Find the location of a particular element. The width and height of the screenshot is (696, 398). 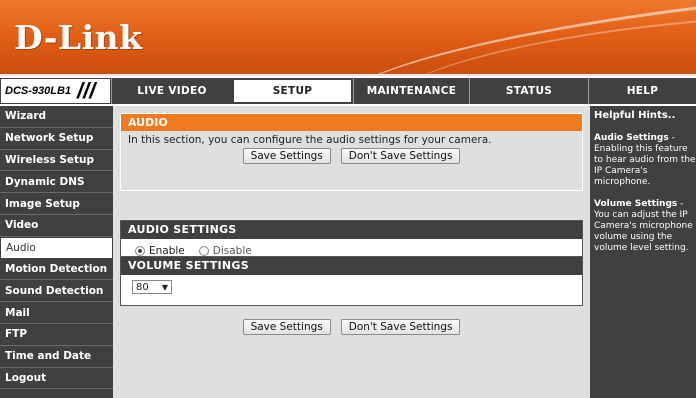

sidebar-item-wizard: Wizard is located at coordinates (56, 117).